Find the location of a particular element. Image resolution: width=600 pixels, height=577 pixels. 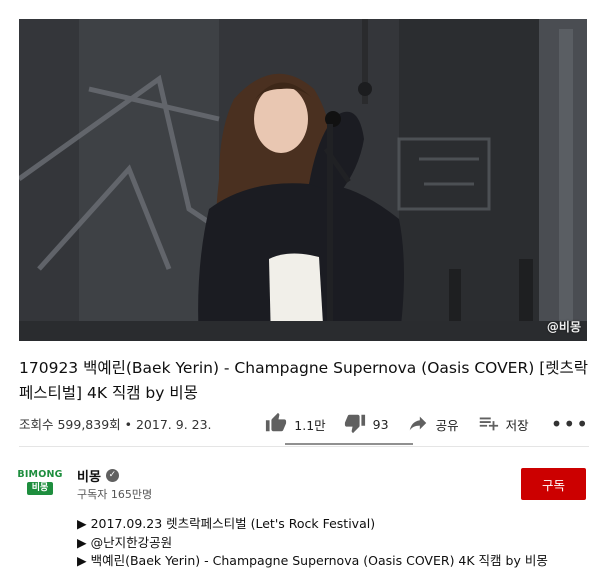

avatar-logo-text: BIMONG is located at coordinates (40, 474).